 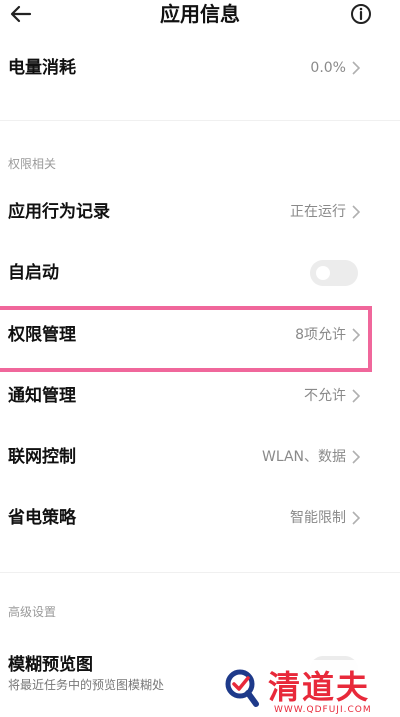 I want to click on watermark-text: 清道夫, so click(x=319, y=687).